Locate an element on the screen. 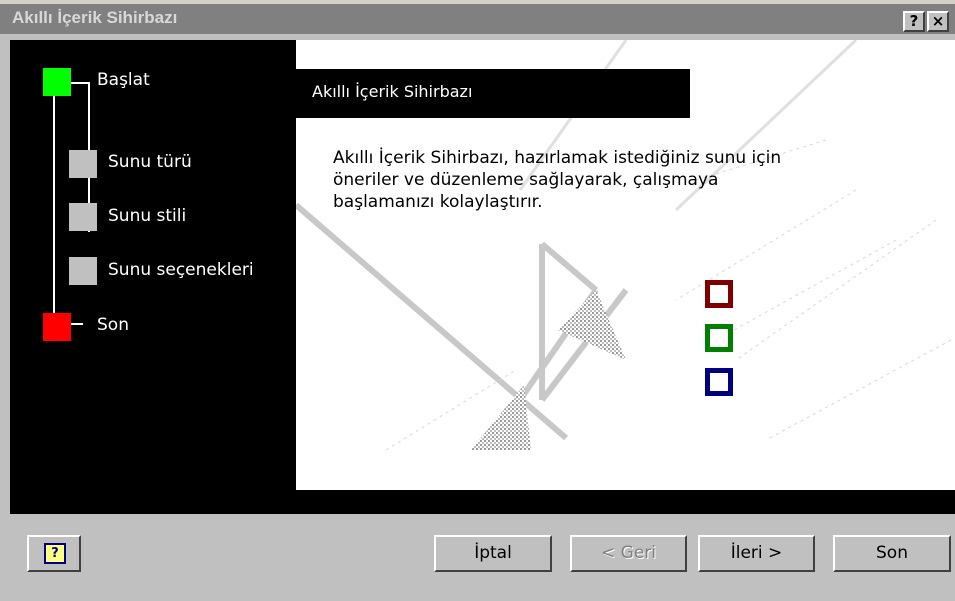 Image resolution: width=955 pixels, height=601 pixels. help-icon: ? is located at coordinates (55, 553).